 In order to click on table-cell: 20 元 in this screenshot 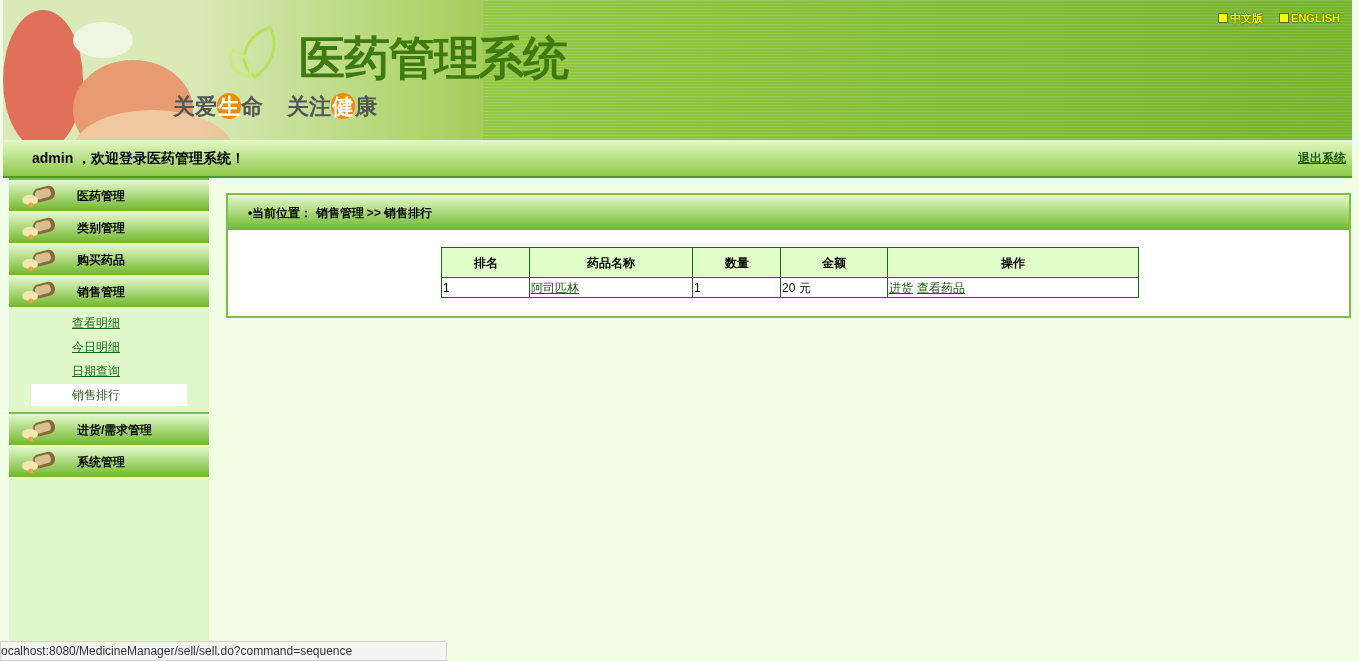, I will do `click(834, 287)`.